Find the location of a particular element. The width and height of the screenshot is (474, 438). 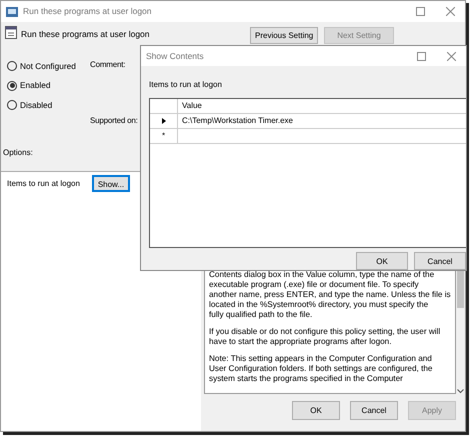

scroll-thumb is located at coordinates (460, 288).